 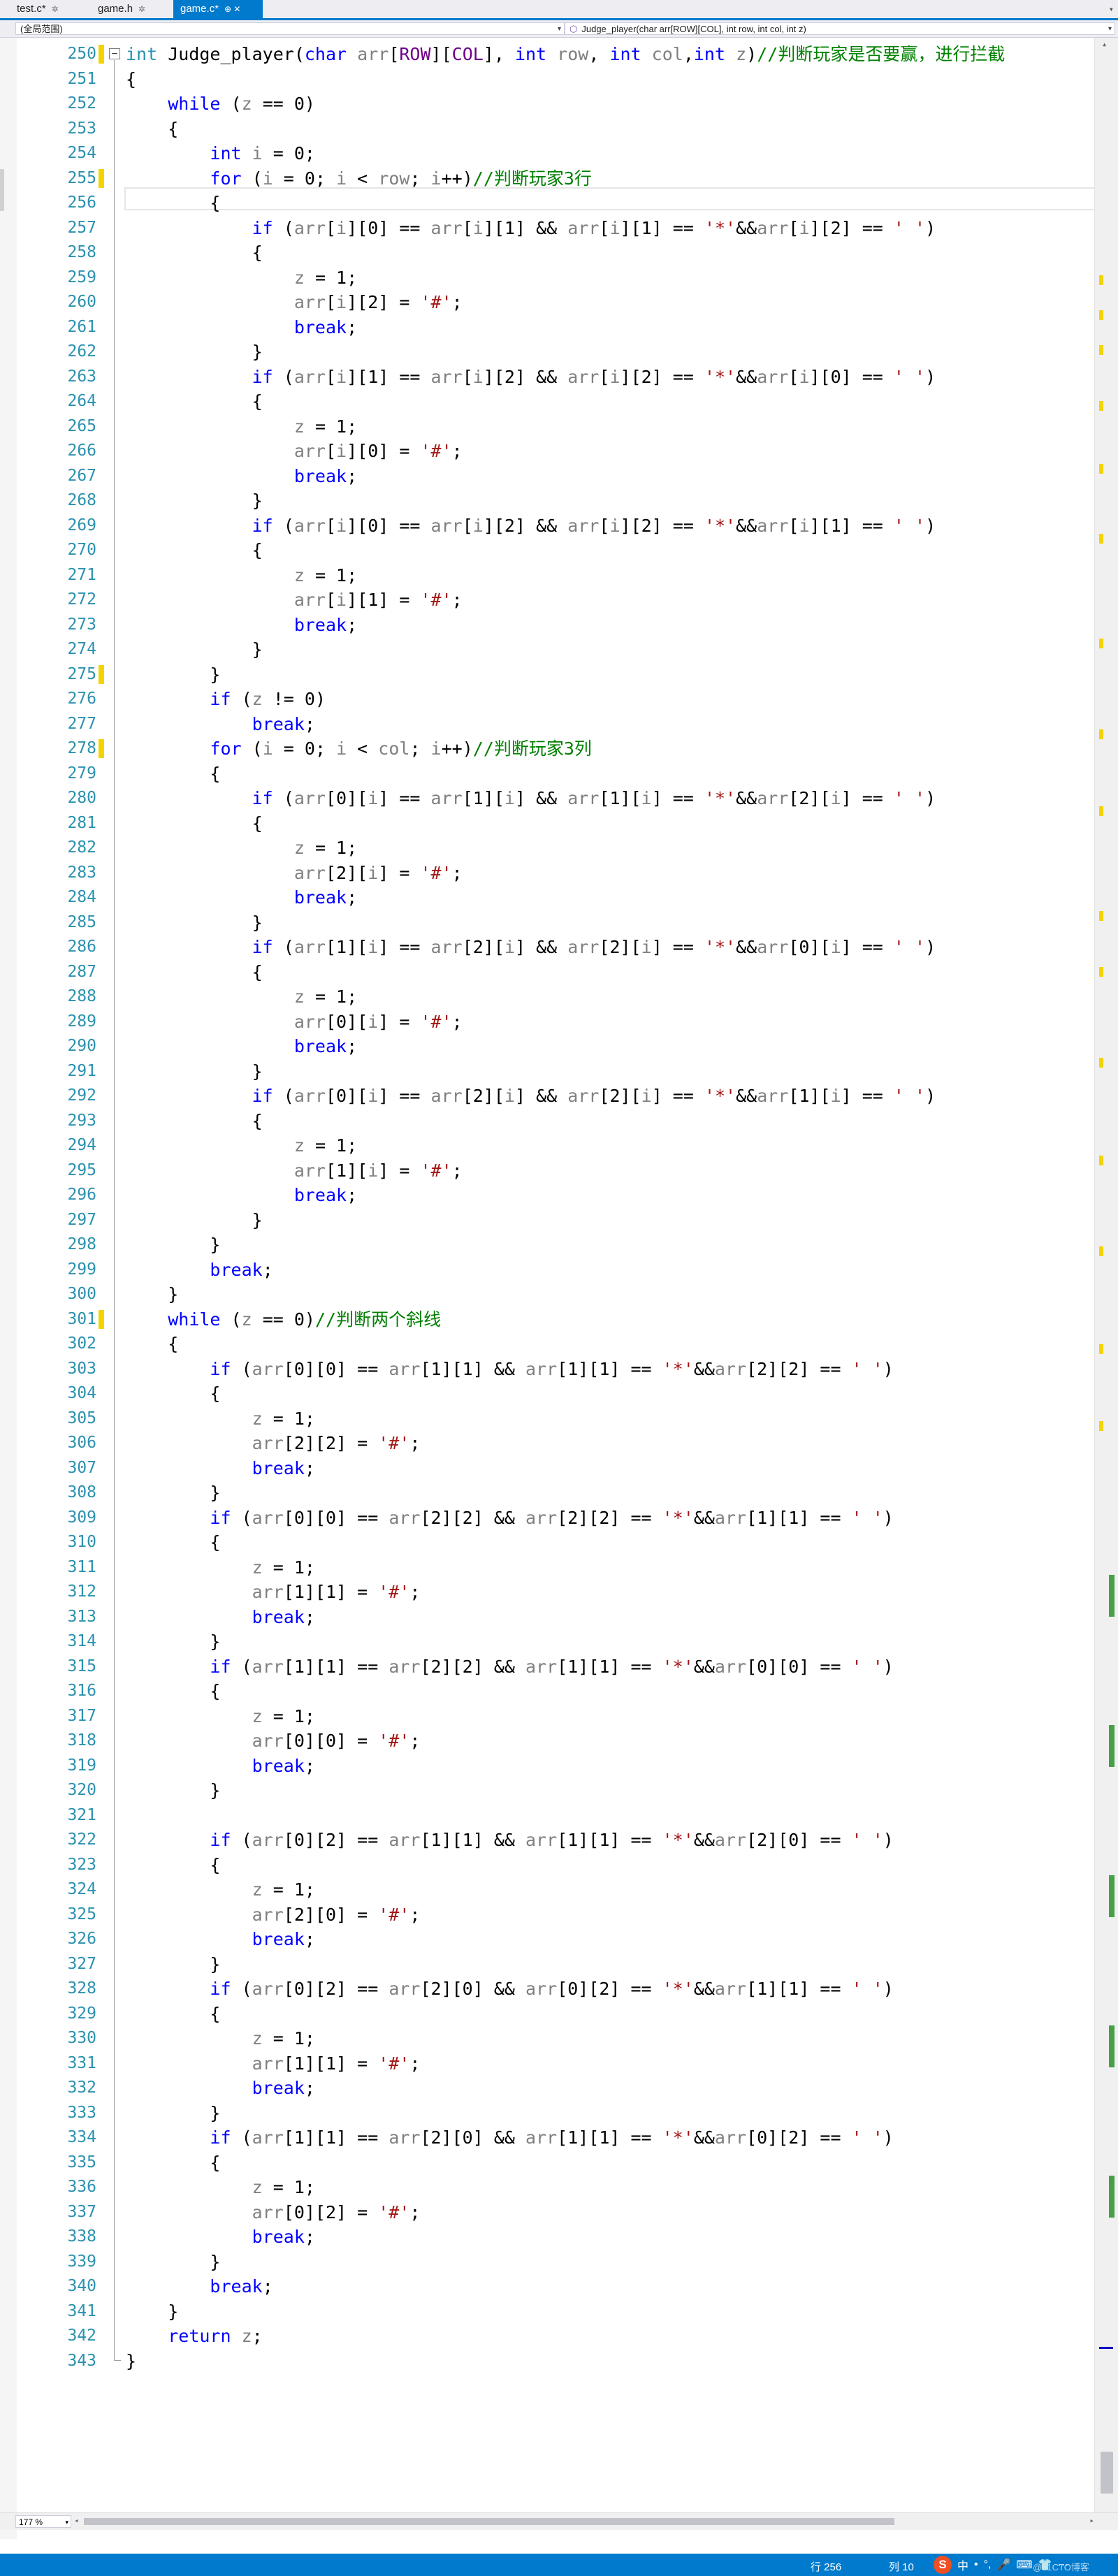 What do you see at coordinates (548, 401) in the screenshot?
I see `code-line: 264 {` at bounding box center [548, 401].